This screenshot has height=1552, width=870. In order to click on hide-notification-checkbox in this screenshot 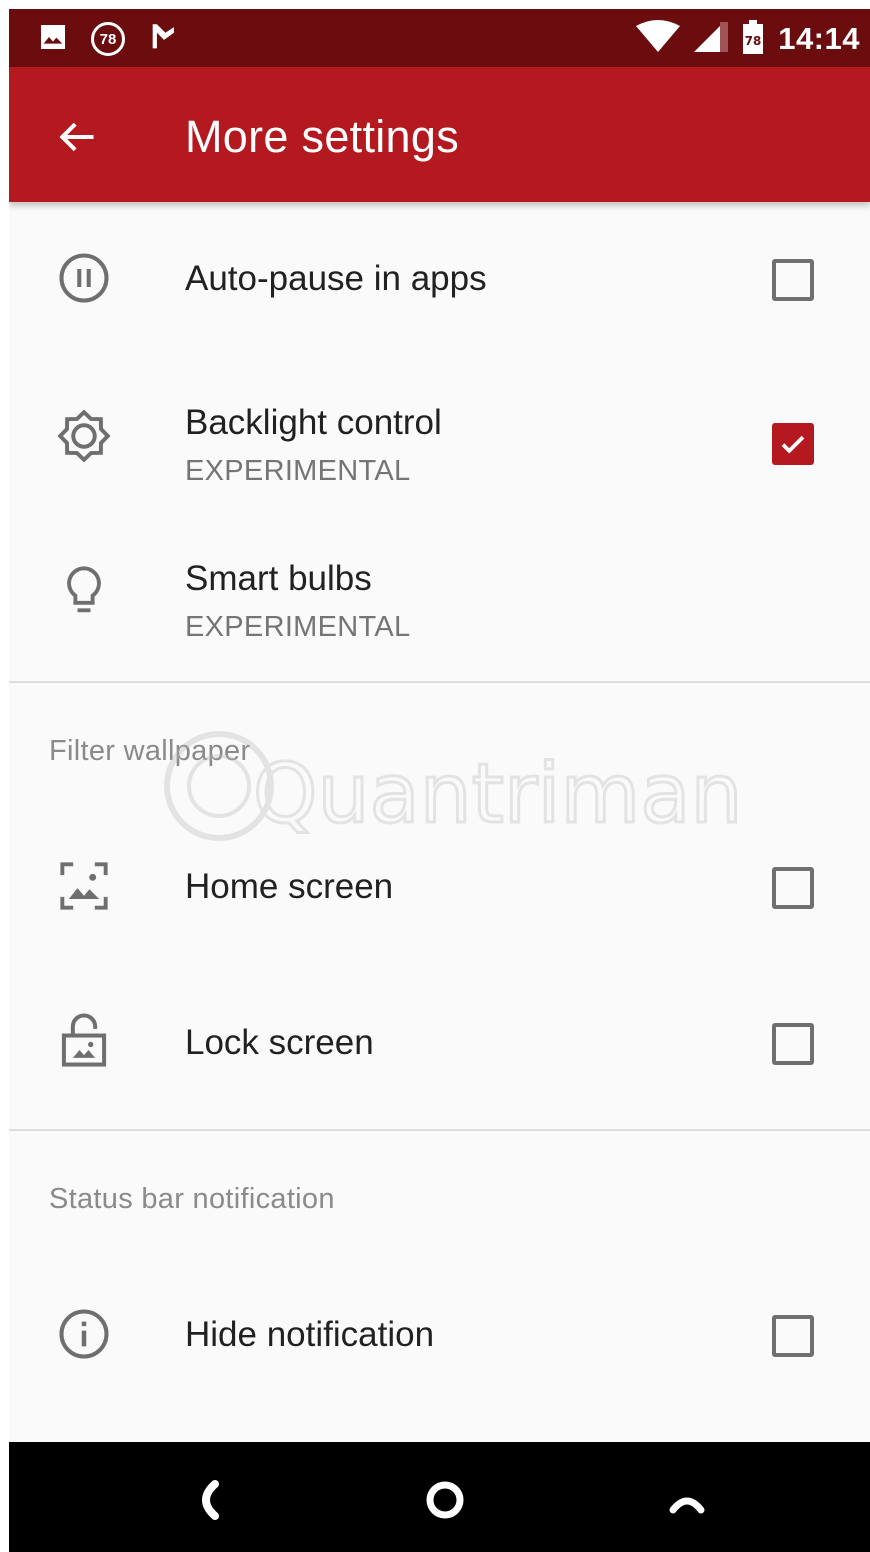, I will do `click(793, 1336)`.